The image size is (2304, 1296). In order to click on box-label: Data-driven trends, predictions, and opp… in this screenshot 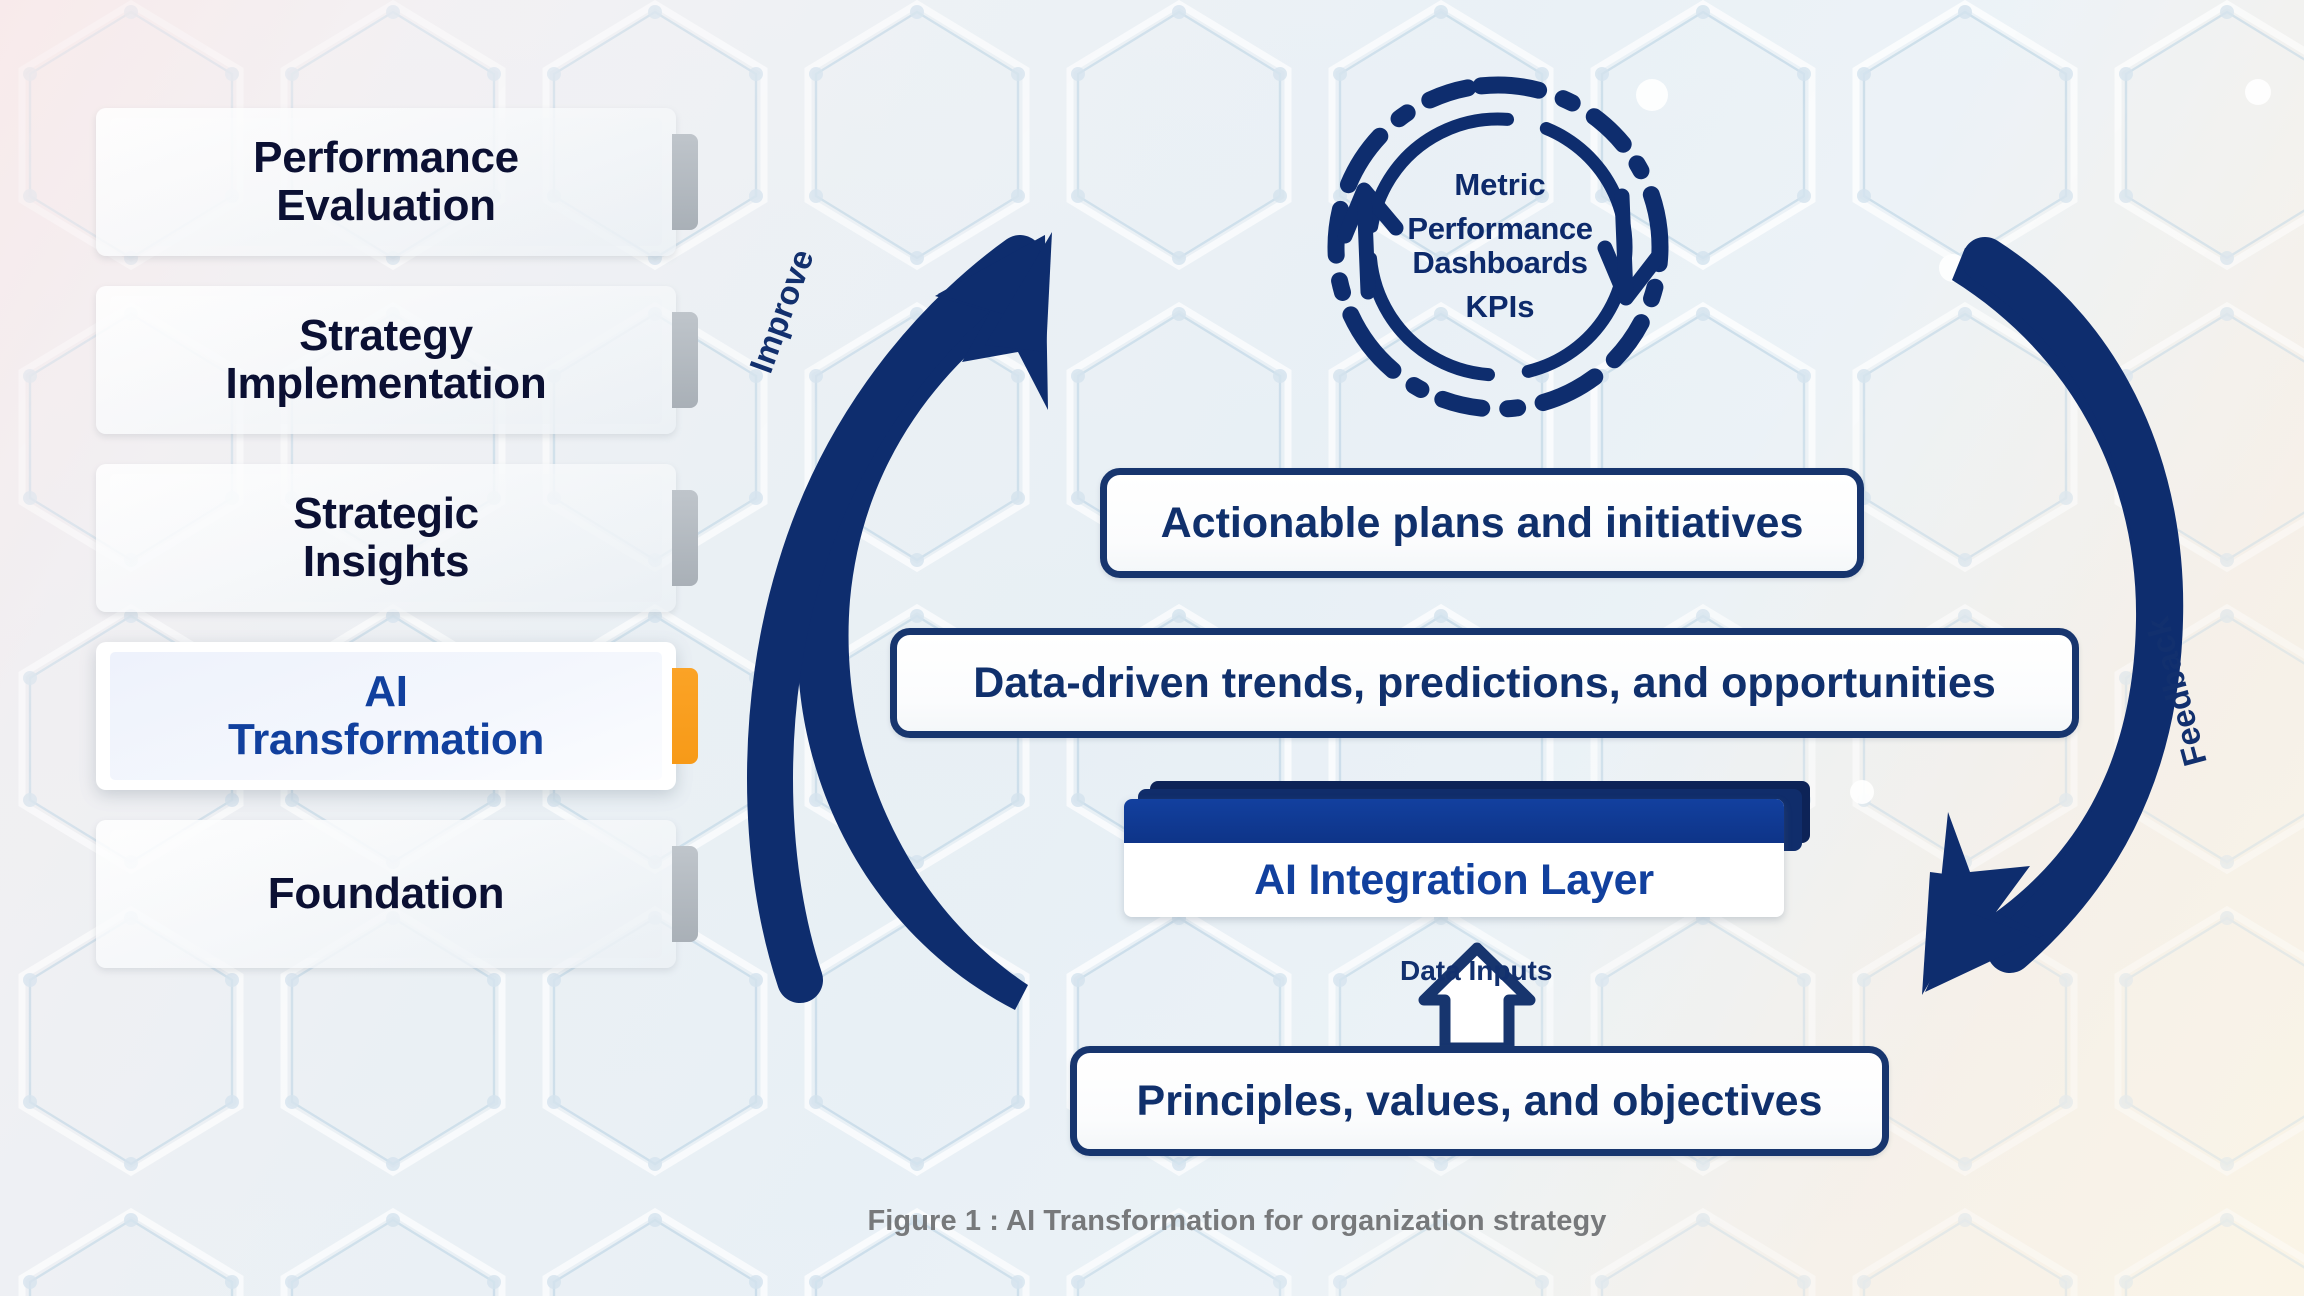, I will do `click(1484, 682)`.